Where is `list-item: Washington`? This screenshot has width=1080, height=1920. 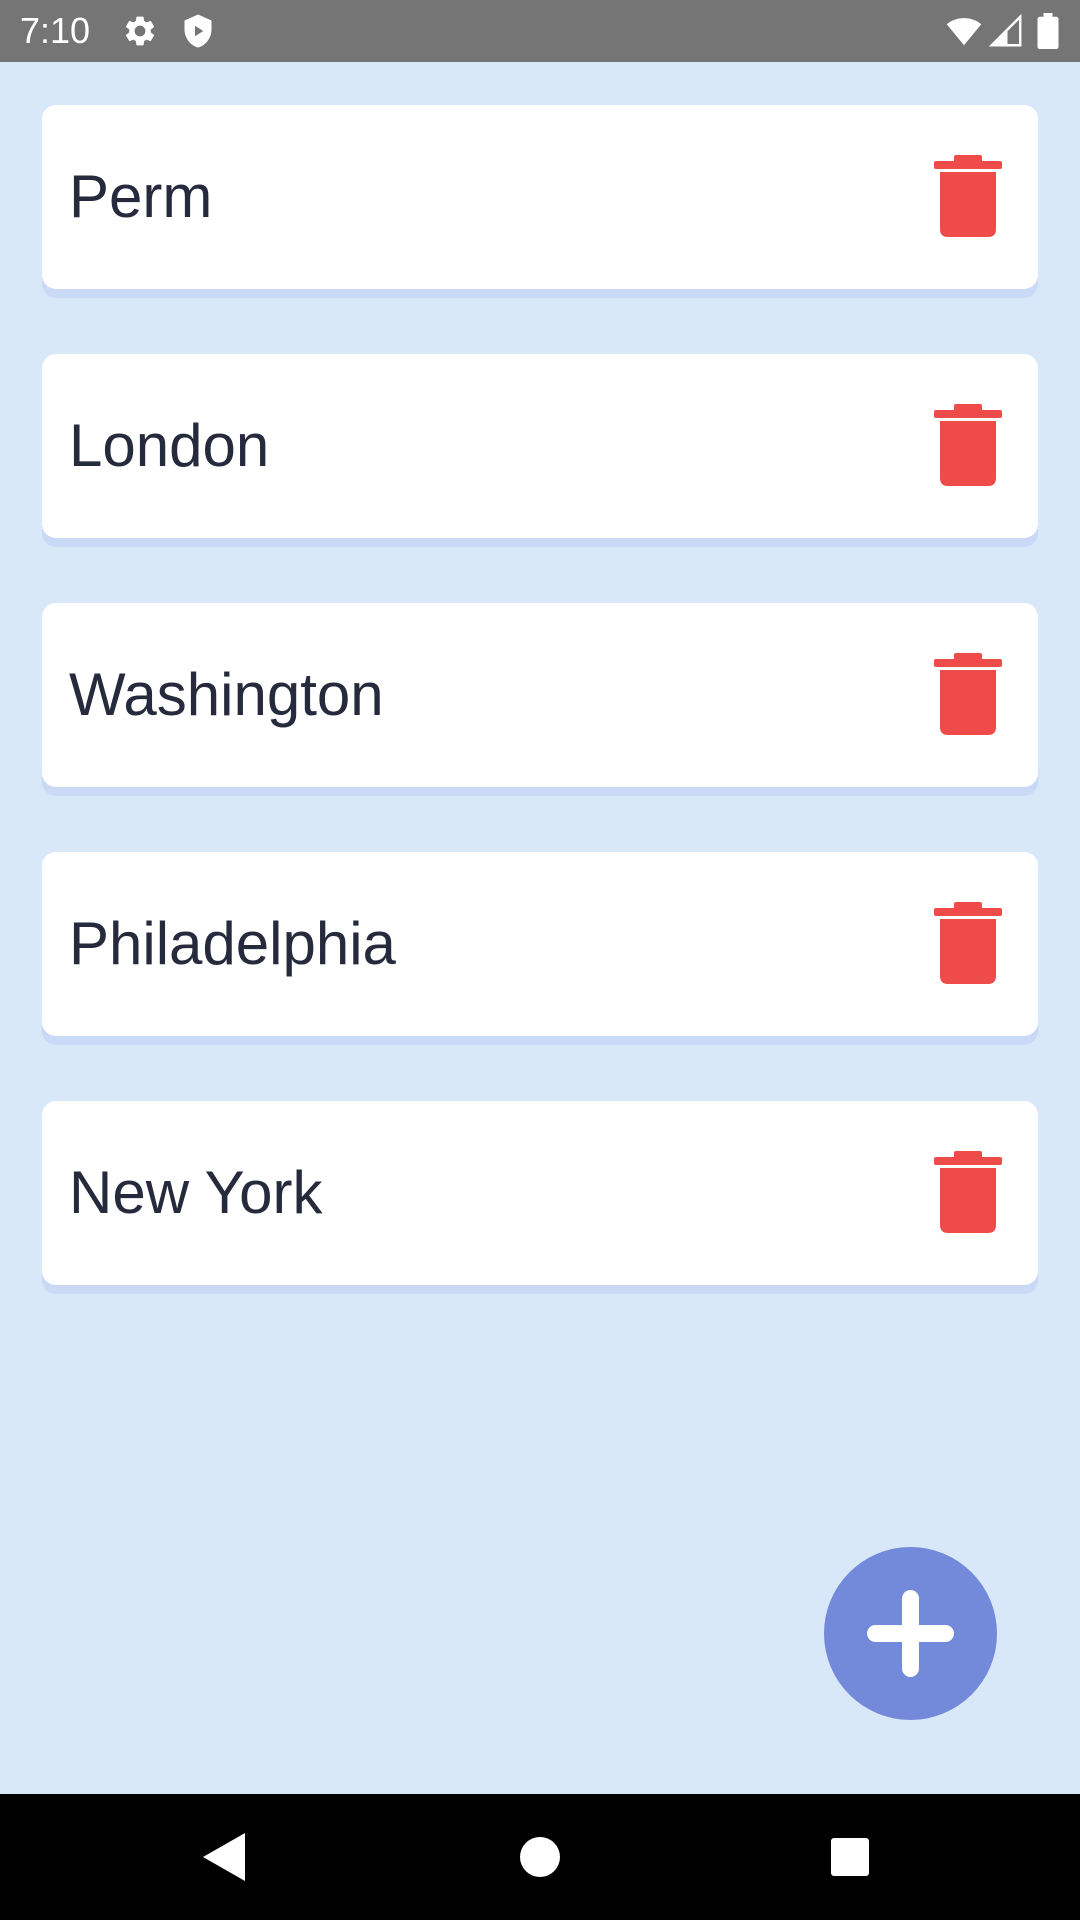 list-item: Washington is located at coordinates (540, 695).